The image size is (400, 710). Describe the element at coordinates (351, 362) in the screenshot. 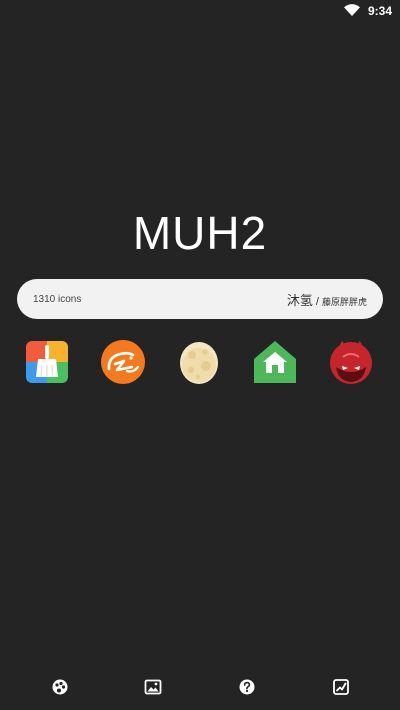

I see `antutu-devil-icon` at that location.